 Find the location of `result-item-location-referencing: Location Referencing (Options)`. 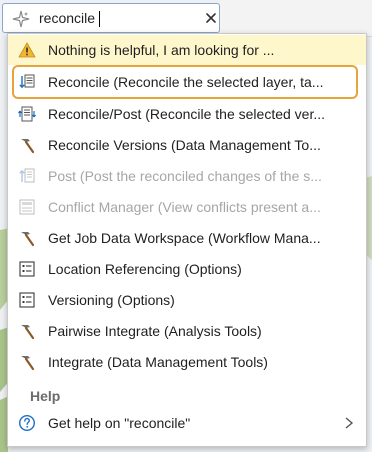

result-item-location-referencing: Location Referencing (Options) is located at coordinates (187, 269).